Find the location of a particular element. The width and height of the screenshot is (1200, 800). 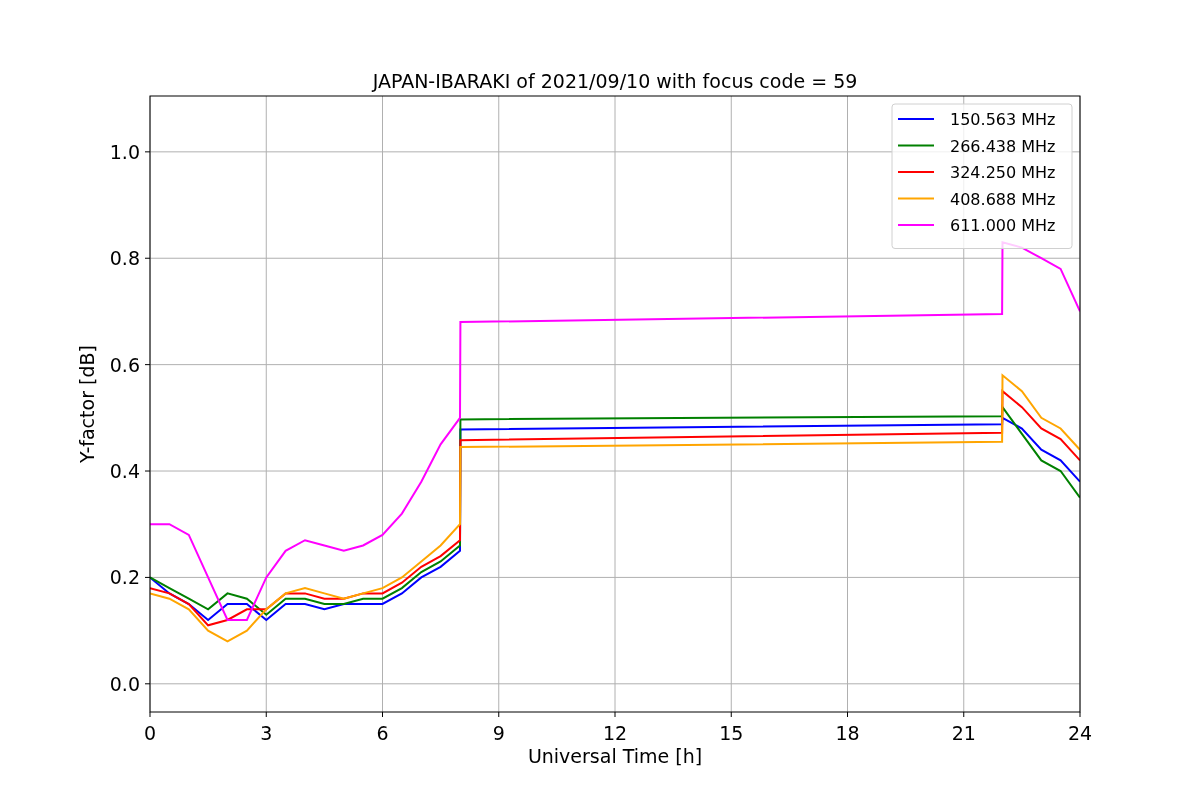

tick-label: 9 is located at coordinates (498, 733).